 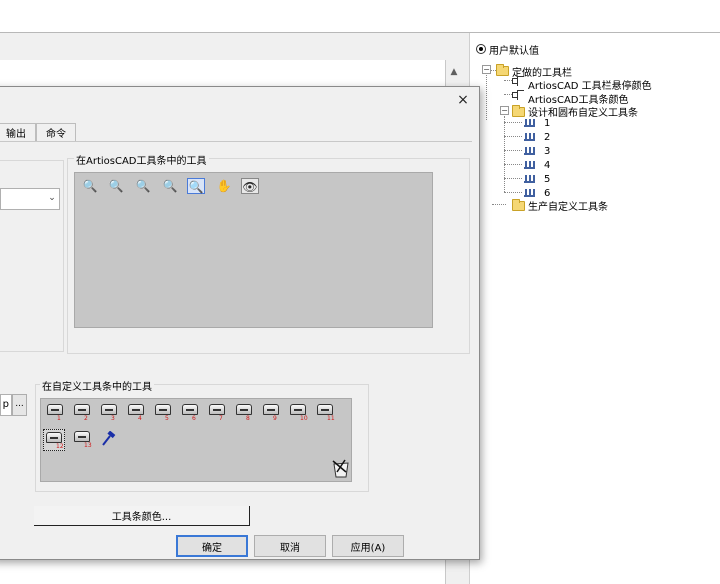 What do you see at coordinates (83, 413) in the screenshot?
I see `custom-tool-icon: 2` at bounding box center [83, 413].